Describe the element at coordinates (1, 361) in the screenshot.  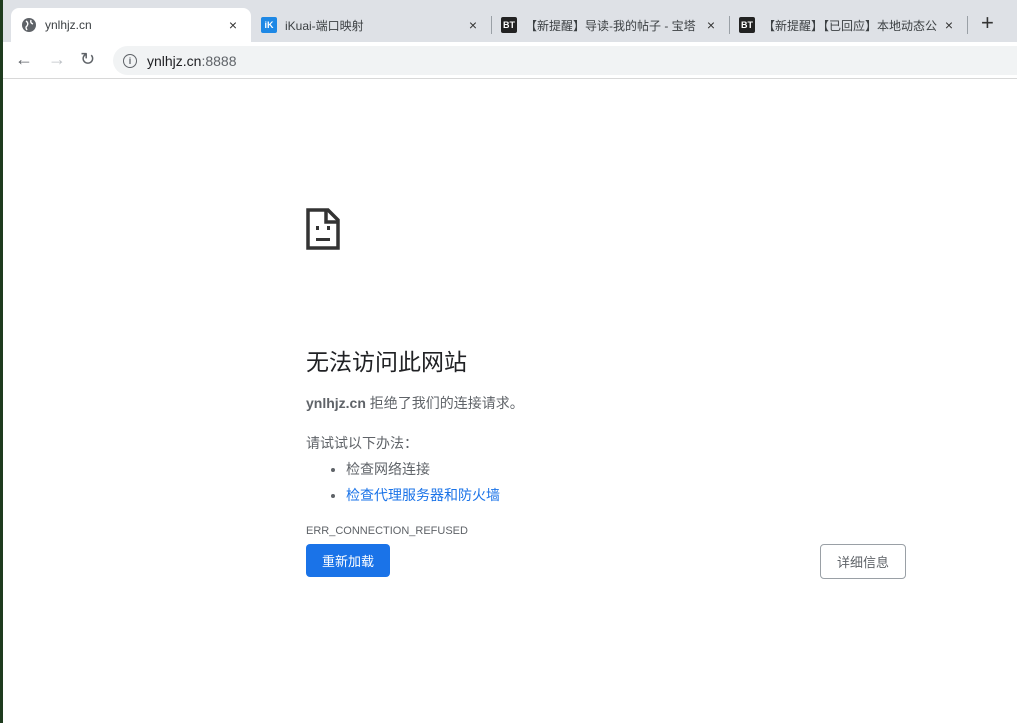
I see `window-edge` at that location.